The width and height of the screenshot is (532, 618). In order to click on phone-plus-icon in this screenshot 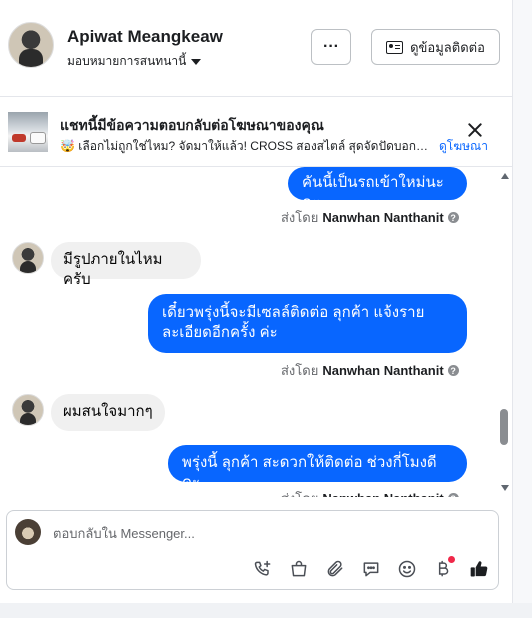, I will do `click(263, 569)`.